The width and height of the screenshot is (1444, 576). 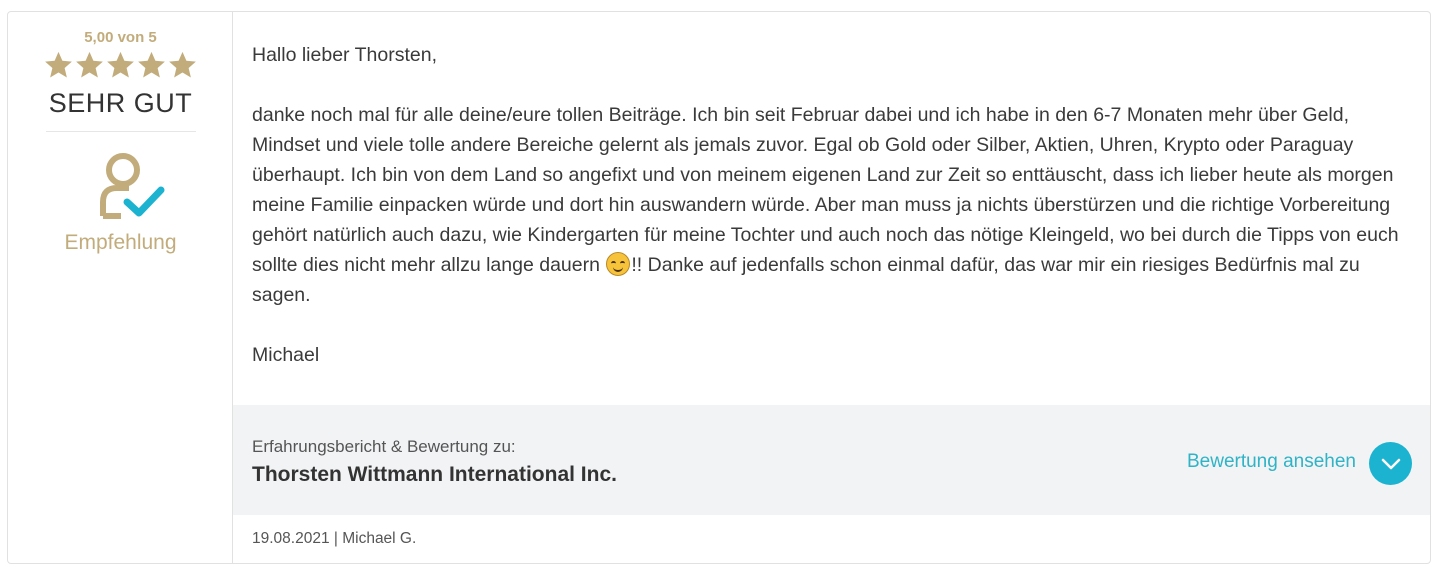 What do you see at coordinates (1271, 462) in the screenshot?
I see `view-review-link: Bewertung ansehen` at bounding box center [1271, 462].